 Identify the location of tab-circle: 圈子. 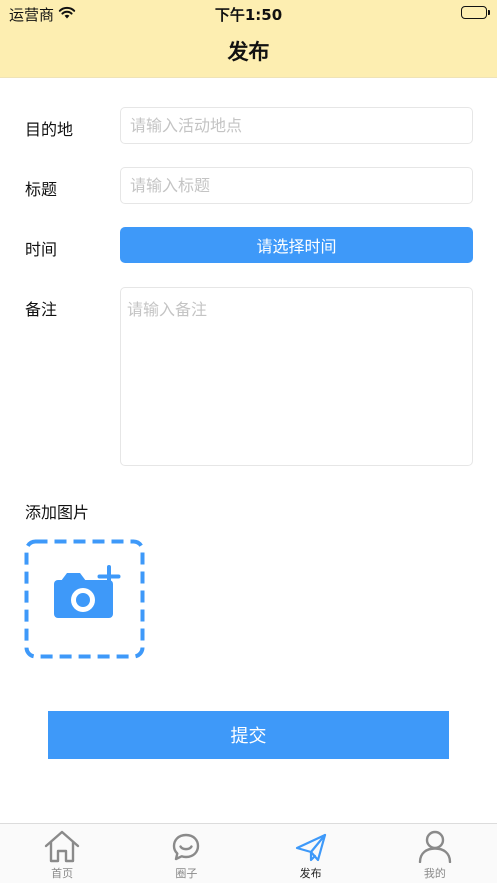
(186, 853).